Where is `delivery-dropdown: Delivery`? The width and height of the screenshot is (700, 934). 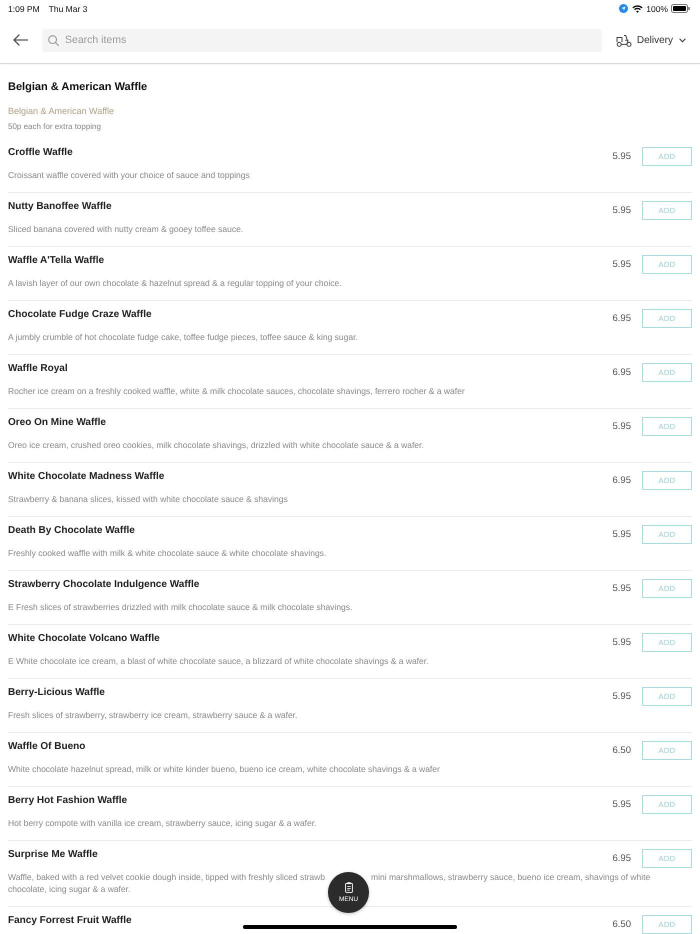
delivery-dropdown: Delivery is located at coordinates (651, 40).